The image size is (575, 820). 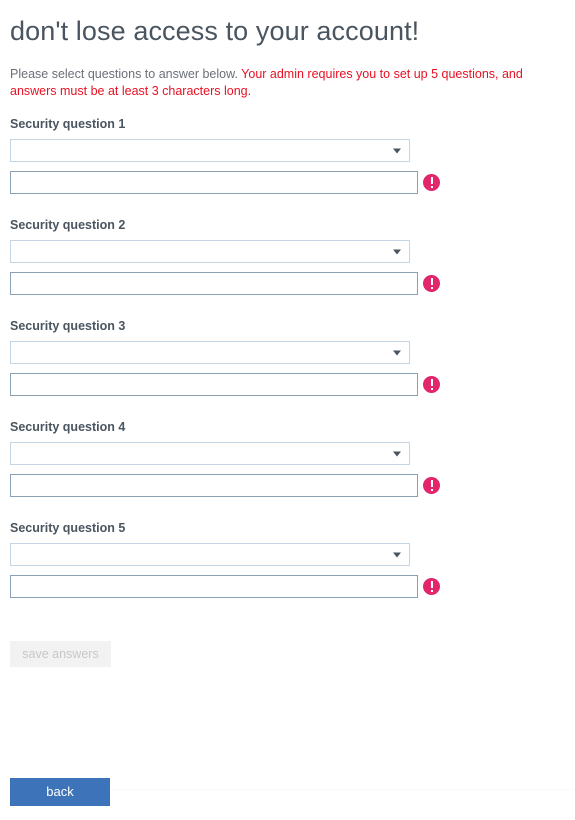 What do you see at coordinates (68, 225) in the screenshot?
I see `security-question-label: Security question 2` at bounding box center [68, 225].